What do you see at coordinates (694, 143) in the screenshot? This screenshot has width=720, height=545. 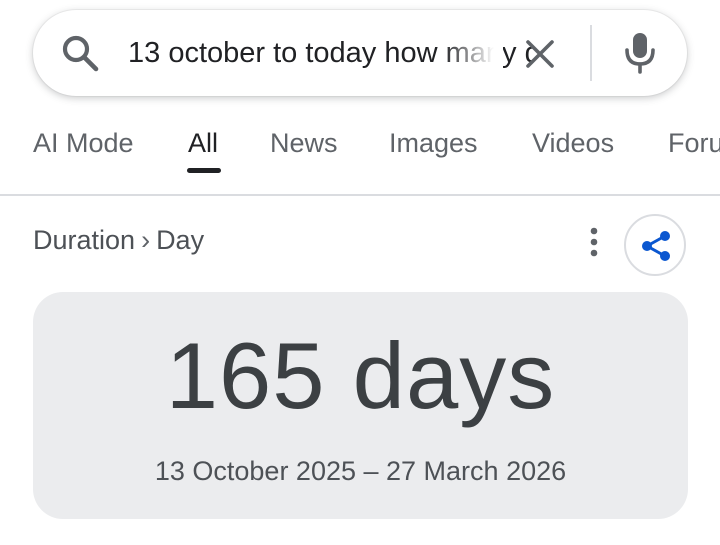 I see `tab-forums: Forums` at bounding box center [694, 143].